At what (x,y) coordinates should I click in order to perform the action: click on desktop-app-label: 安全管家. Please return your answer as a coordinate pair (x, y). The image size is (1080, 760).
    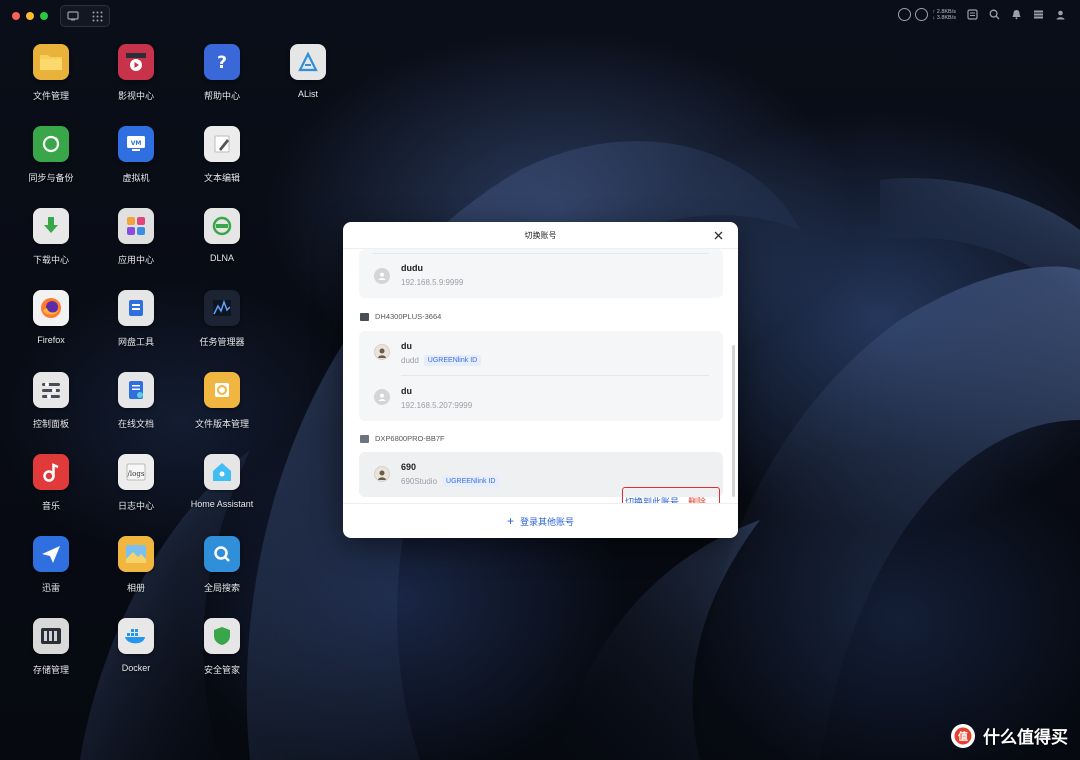
    Looking at the image, I should click on (221, 670).